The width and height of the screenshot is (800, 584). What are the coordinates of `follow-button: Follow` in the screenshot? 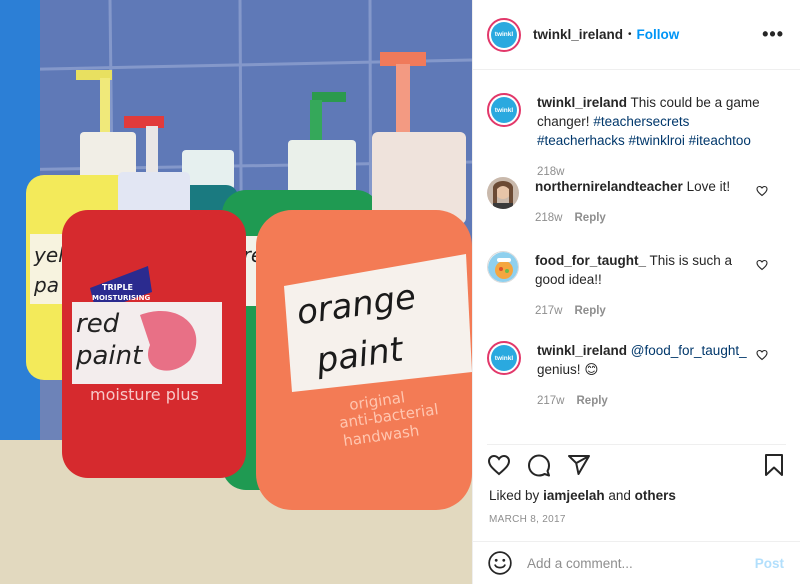 It's located at (658, 34).